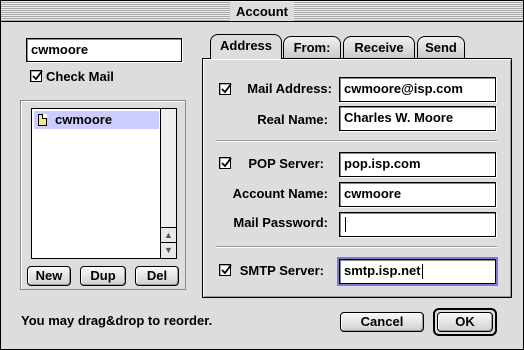  Describe the element at coordinates (280, 193) in the screenshot. I see `account-name-label: Account Name:` at that location.